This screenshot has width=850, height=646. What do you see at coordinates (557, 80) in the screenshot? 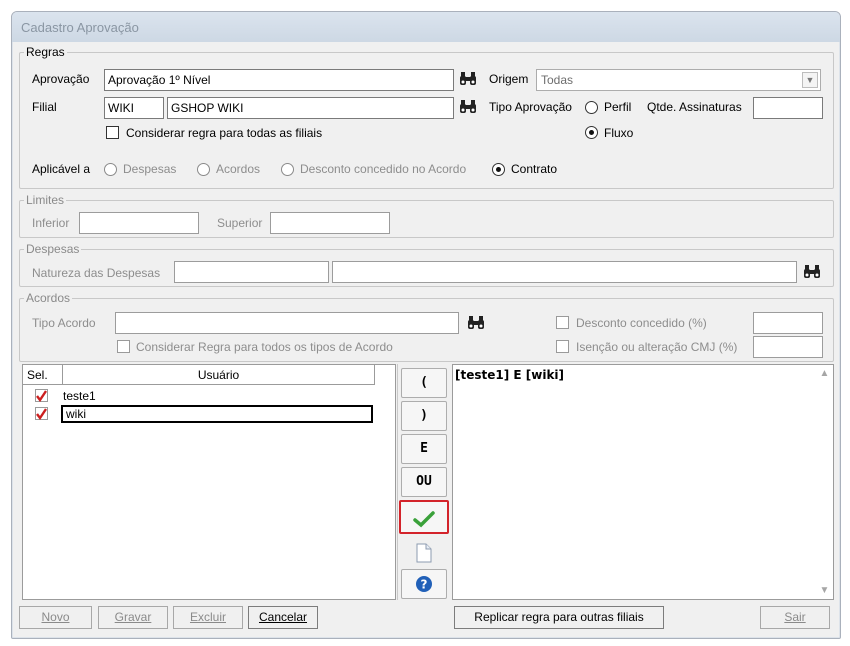
I see `origem-selected-value: Todas` at bounding box center [557, 80].